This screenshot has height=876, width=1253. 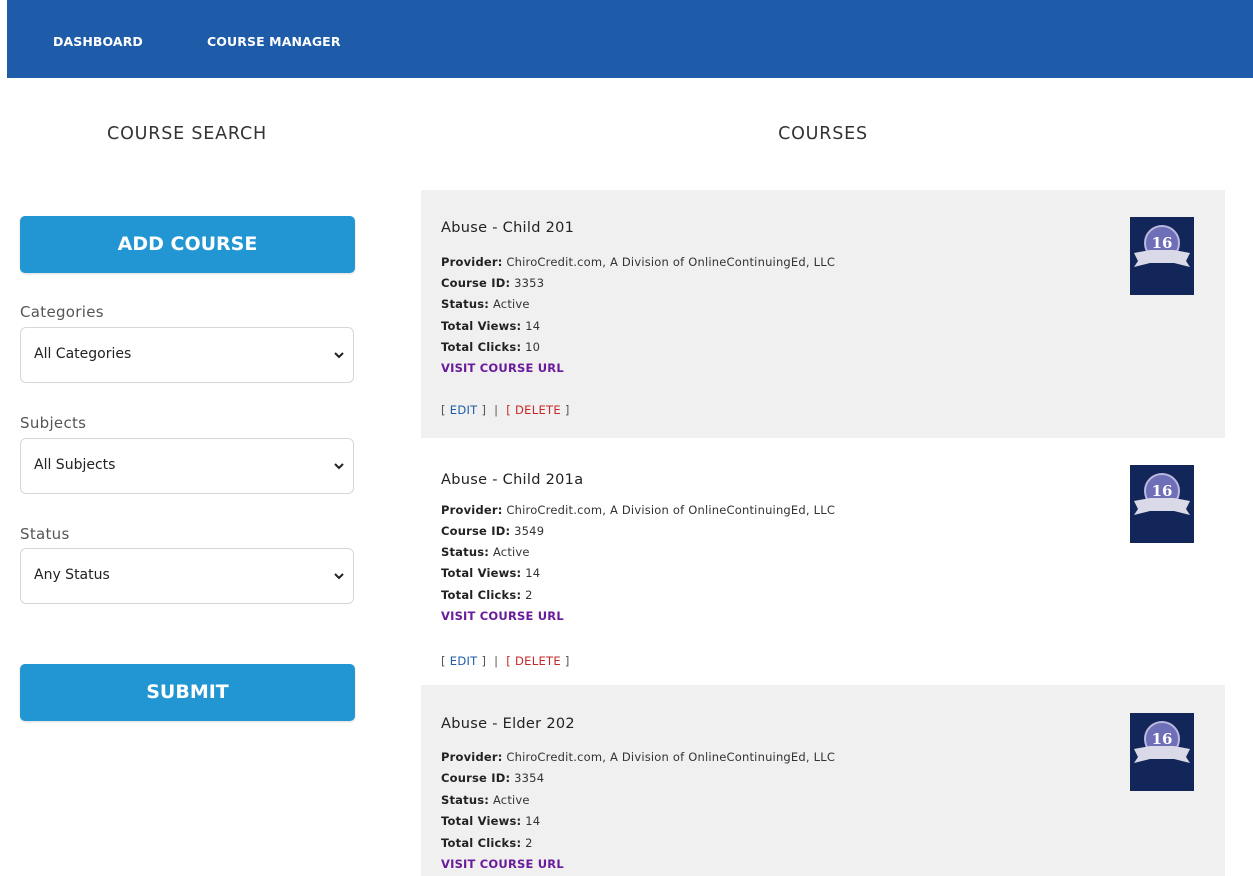 I want to click on clicks-value: 10, so click(x=533, y=347).